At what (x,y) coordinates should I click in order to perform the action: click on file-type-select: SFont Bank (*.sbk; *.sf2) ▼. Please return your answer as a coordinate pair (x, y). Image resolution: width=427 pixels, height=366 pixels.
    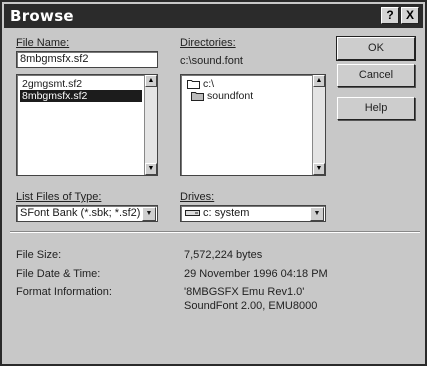
    Looking at the image, I should click on (87, 213).